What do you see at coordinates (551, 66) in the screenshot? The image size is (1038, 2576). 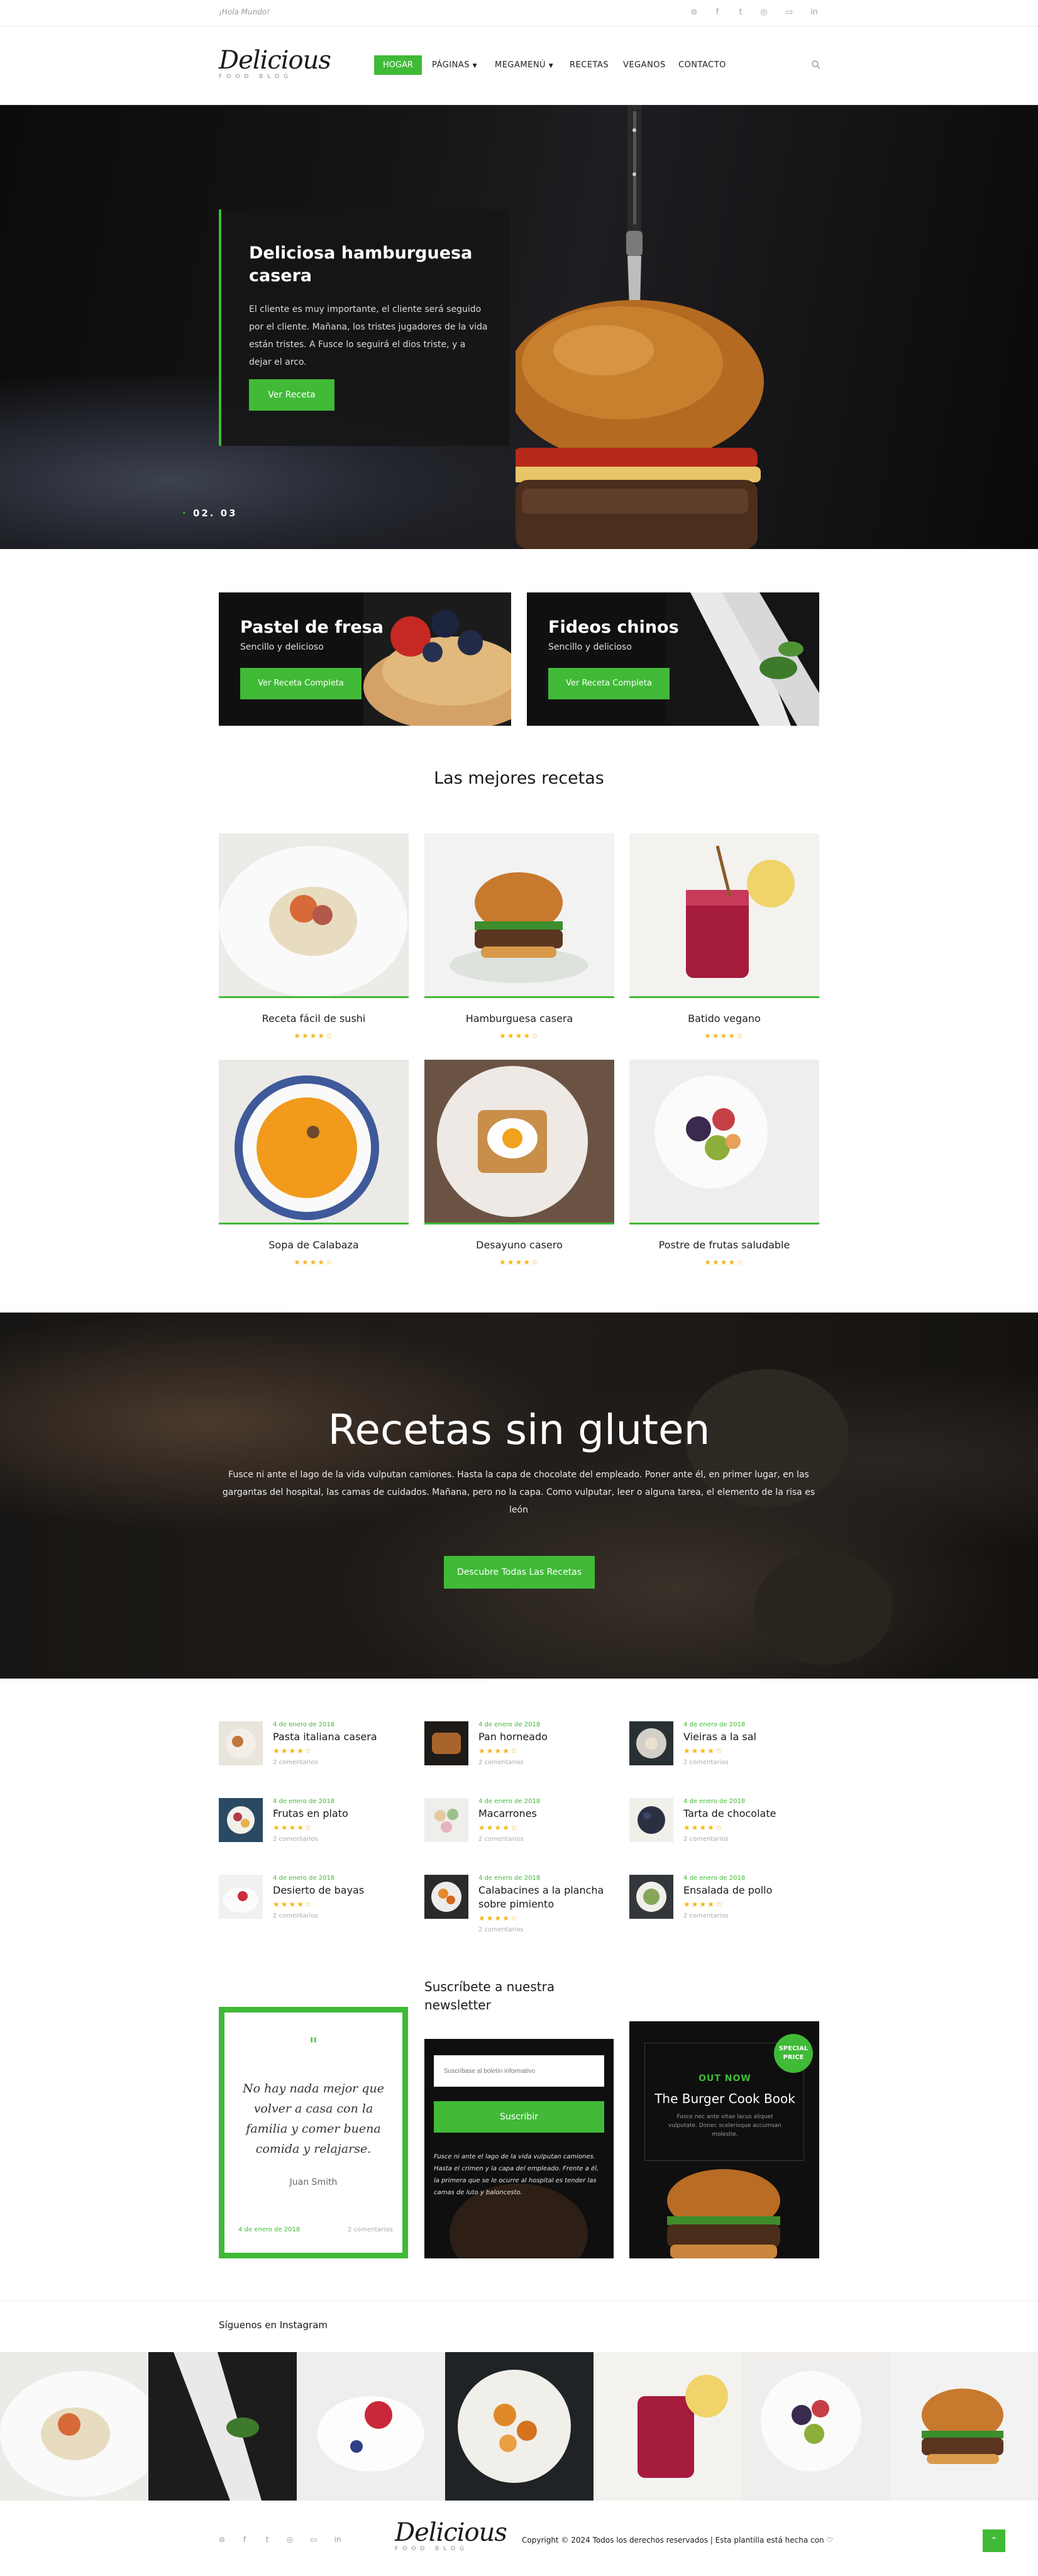 I see `chevron-down-icon: ▼` at bounding box center [551, 66].